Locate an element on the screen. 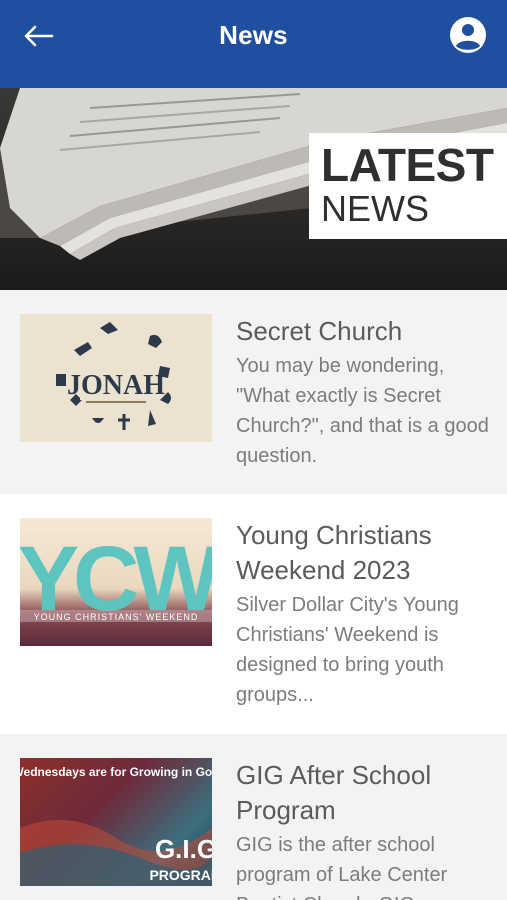 Image resolution: width=507 pixels, height=900 pixels. news-thumbnail: JONAH is located at coordinates (116, 378).